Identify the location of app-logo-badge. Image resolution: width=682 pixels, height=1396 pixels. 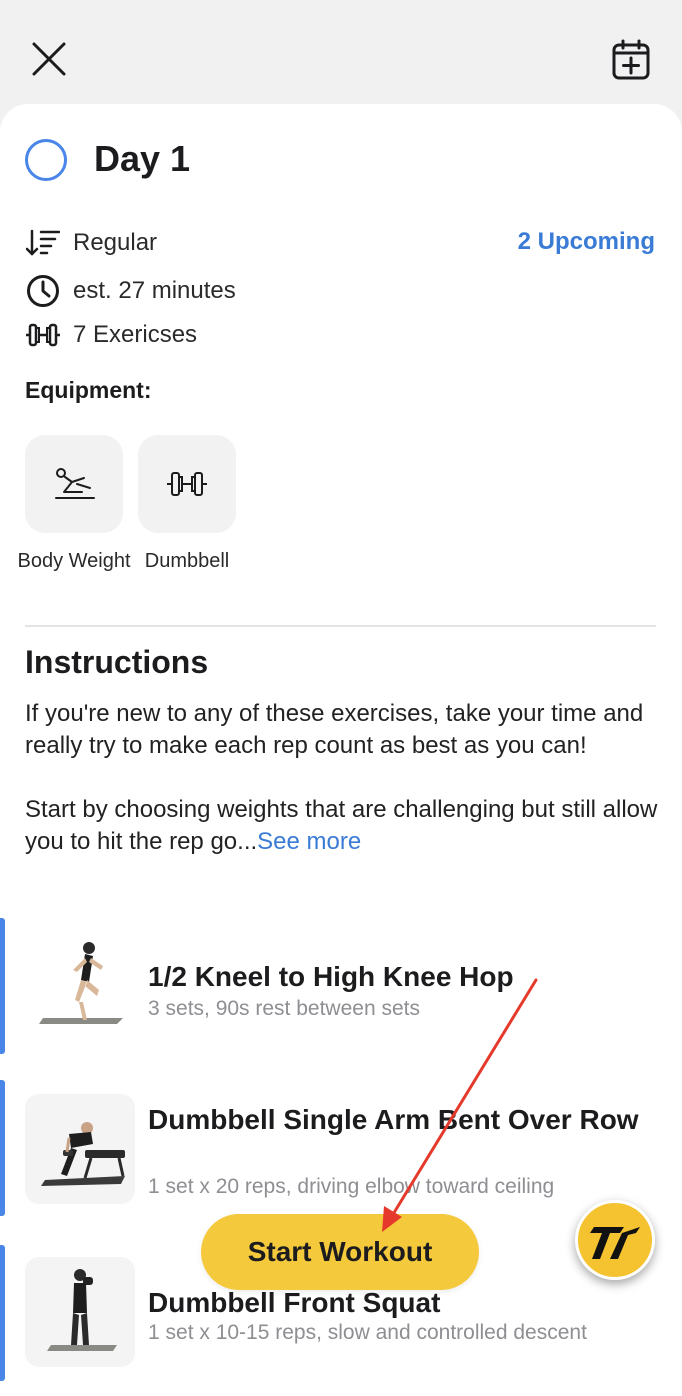
(615, 1240).